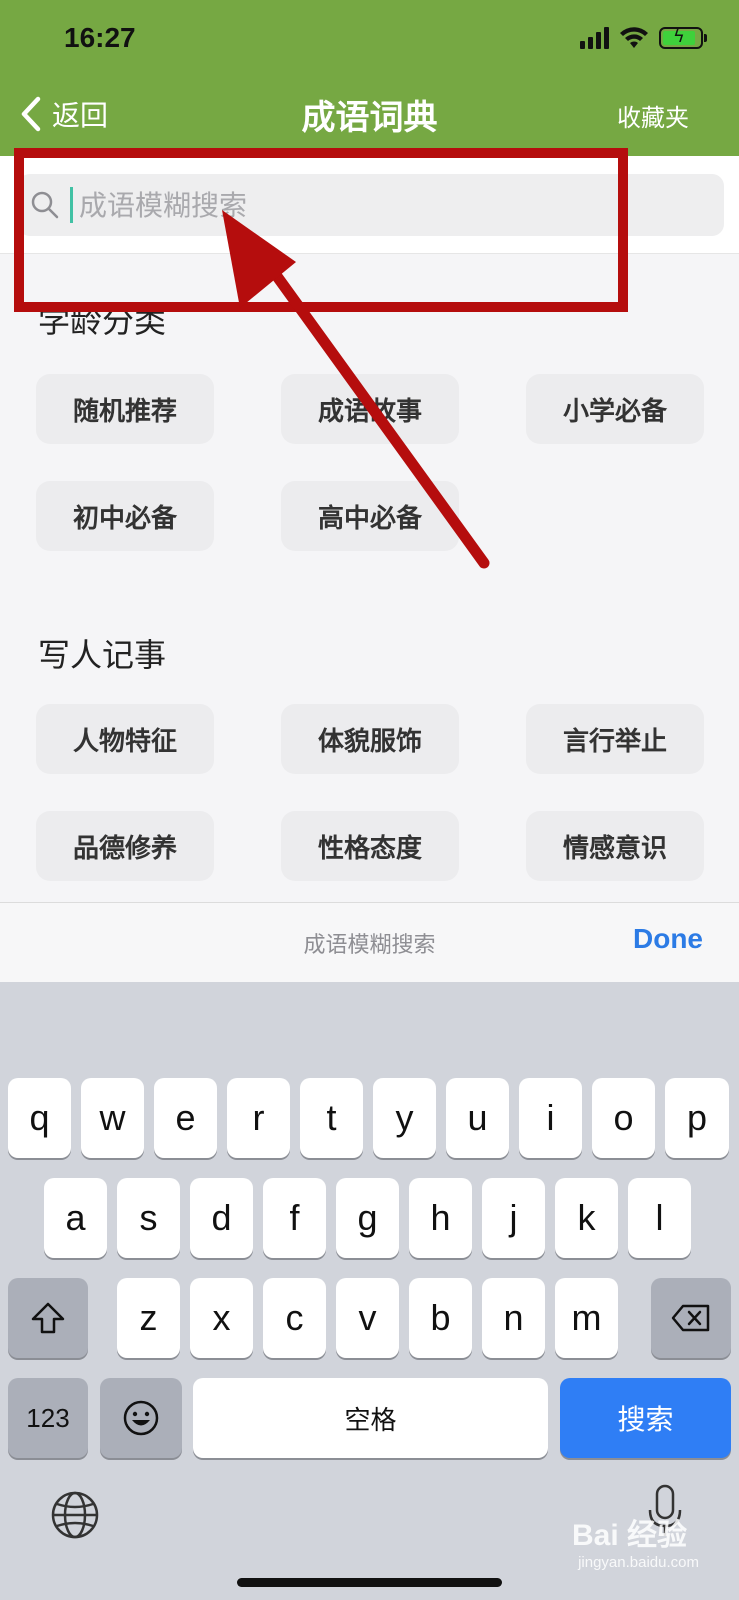  Describe the element at coordinates (321, 230) in the screenshot. I see `annotation-highlight-box` at that location.